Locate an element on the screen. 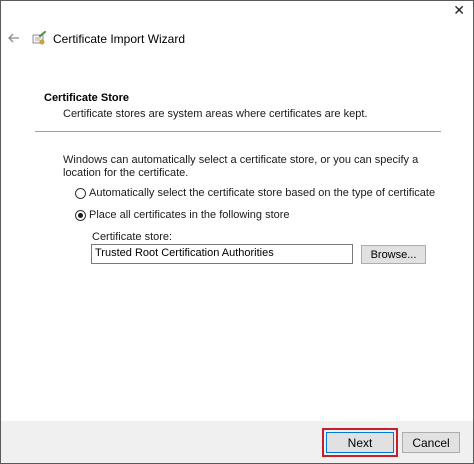  cancel-button: Cancel is located at coordinates (431, 442).